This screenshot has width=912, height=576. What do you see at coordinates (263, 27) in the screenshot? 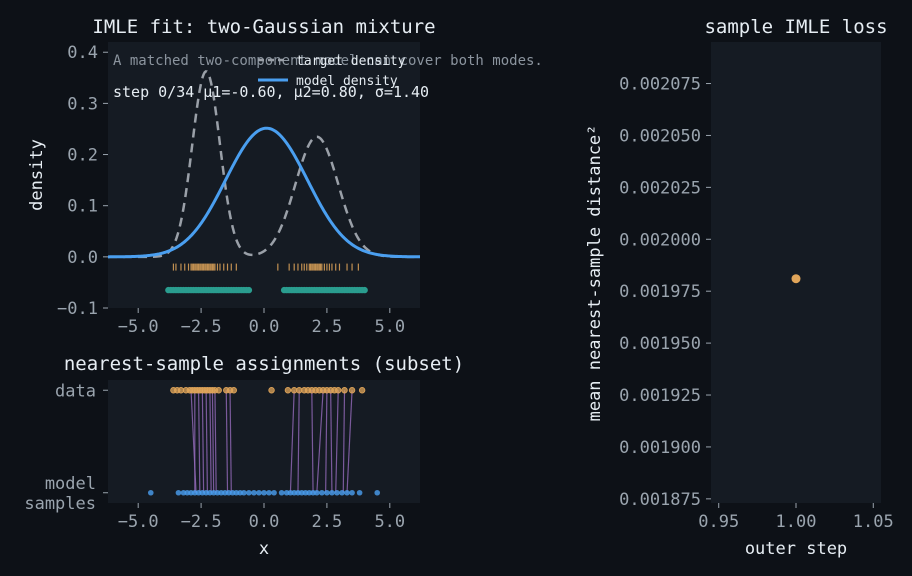
I see `density-title: IMLE fit: two-Gaussian mixture` at bounding box center [263, 27].